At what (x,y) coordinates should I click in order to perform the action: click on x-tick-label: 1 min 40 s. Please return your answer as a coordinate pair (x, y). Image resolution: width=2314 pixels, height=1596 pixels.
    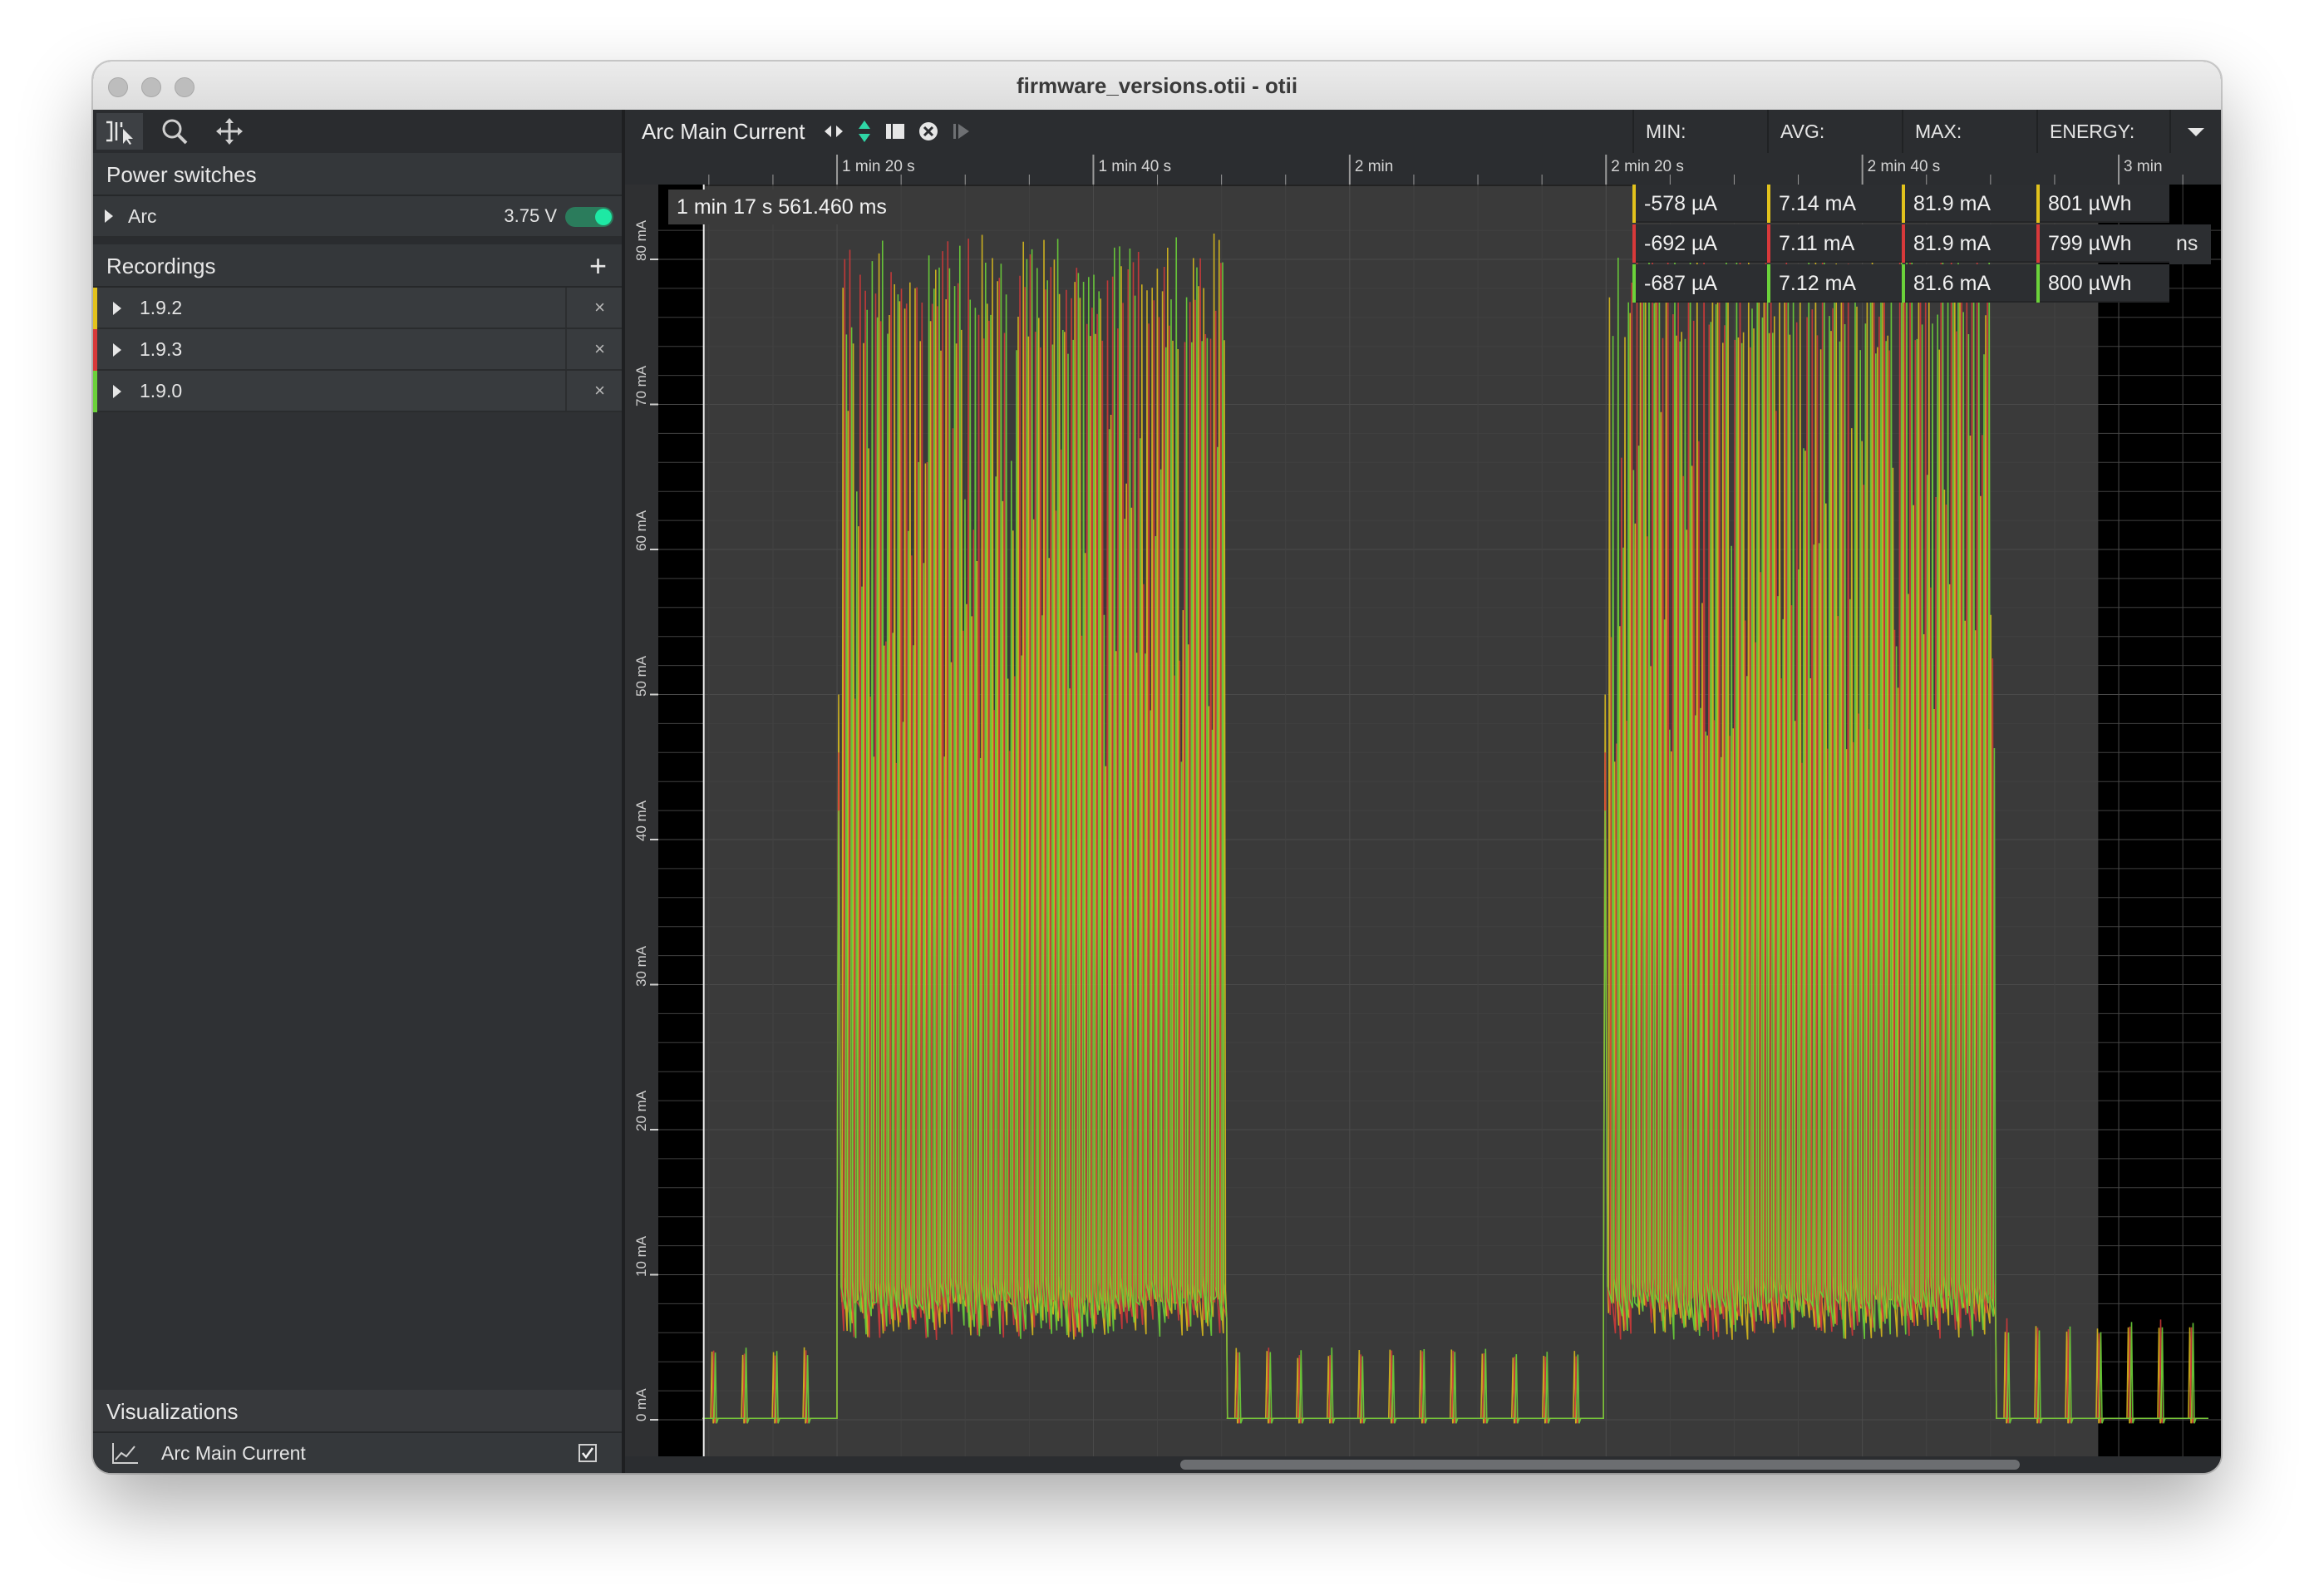
    Looking at the image, I should click on (1135, 166).